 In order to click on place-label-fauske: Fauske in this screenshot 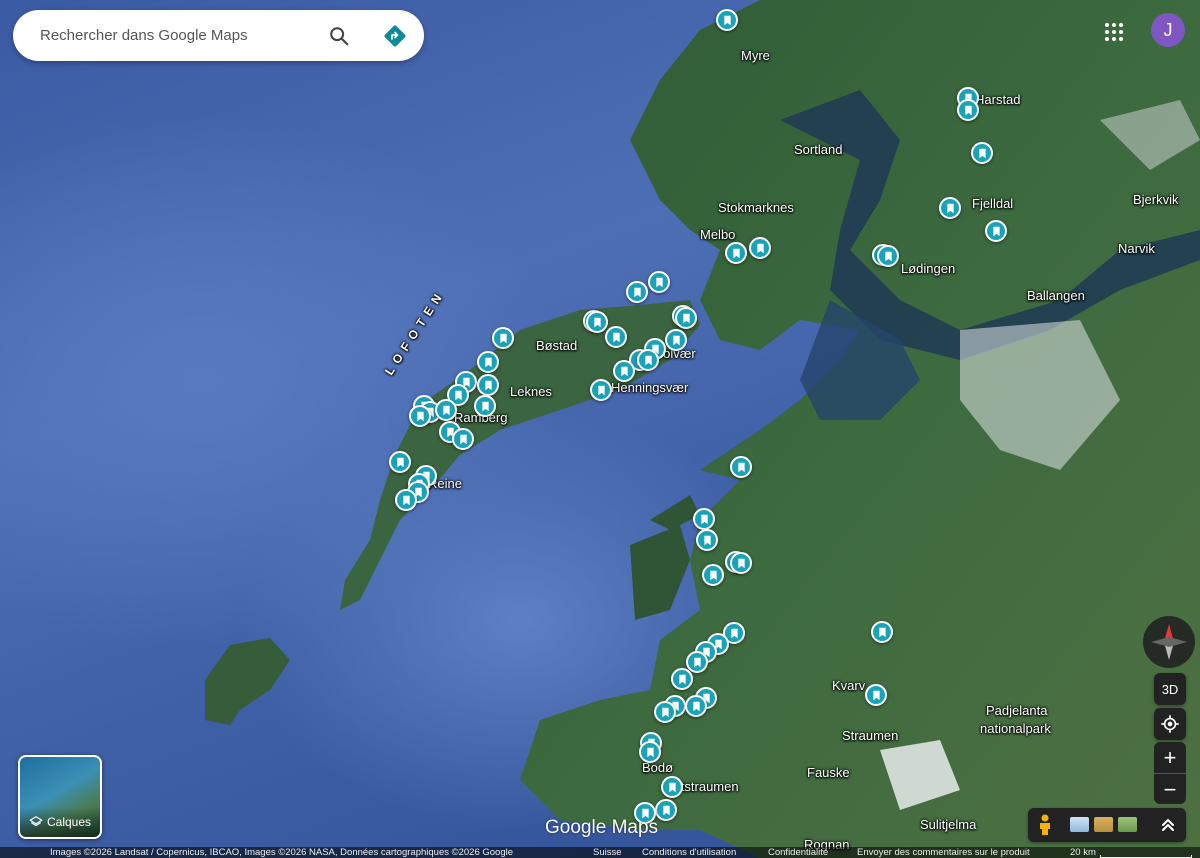, I will do `click(828, 772)`.